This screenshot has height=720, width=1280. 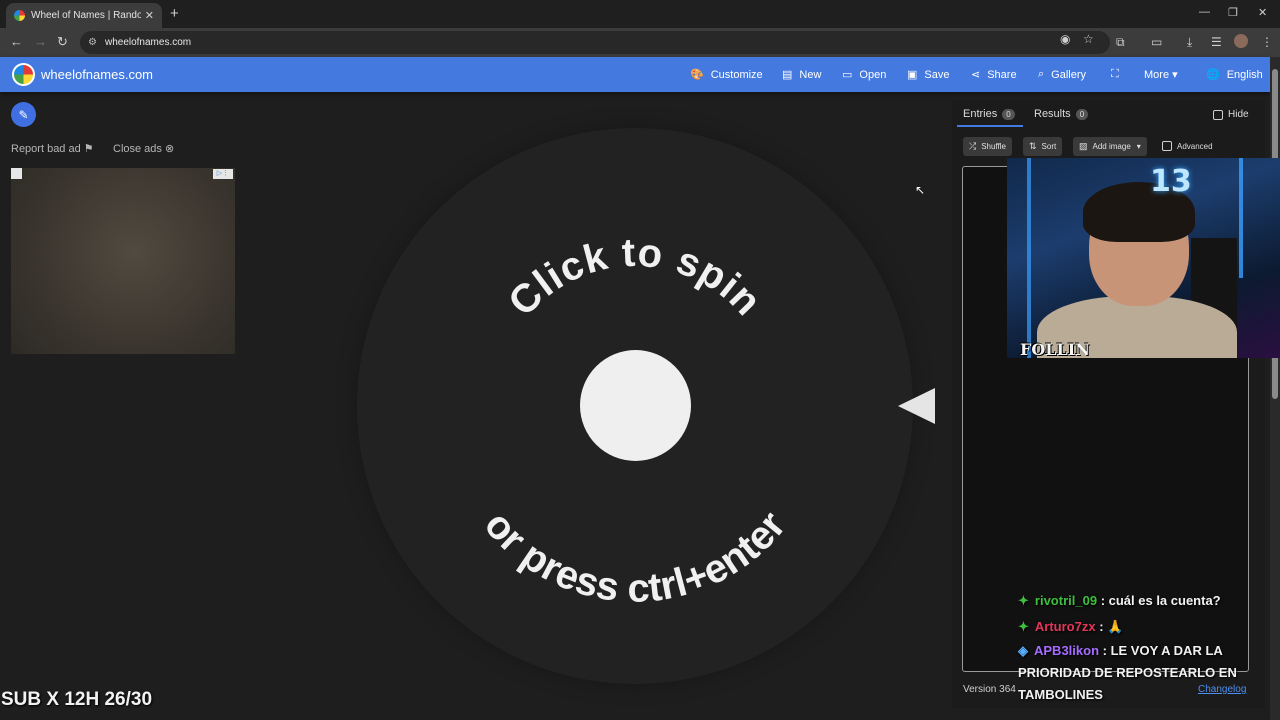 I want to click on chat-message: ✦ rivotril_09 : cuál es la cuenta?, so click(x=1119, y=600).